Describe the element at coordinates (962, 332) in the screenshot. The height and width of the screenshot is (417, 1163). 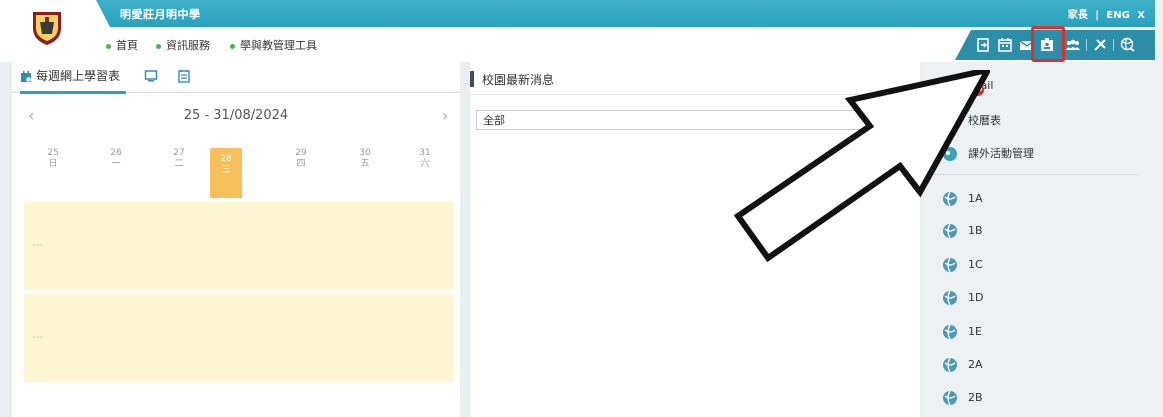
I see `class-link: 1E` at that location.